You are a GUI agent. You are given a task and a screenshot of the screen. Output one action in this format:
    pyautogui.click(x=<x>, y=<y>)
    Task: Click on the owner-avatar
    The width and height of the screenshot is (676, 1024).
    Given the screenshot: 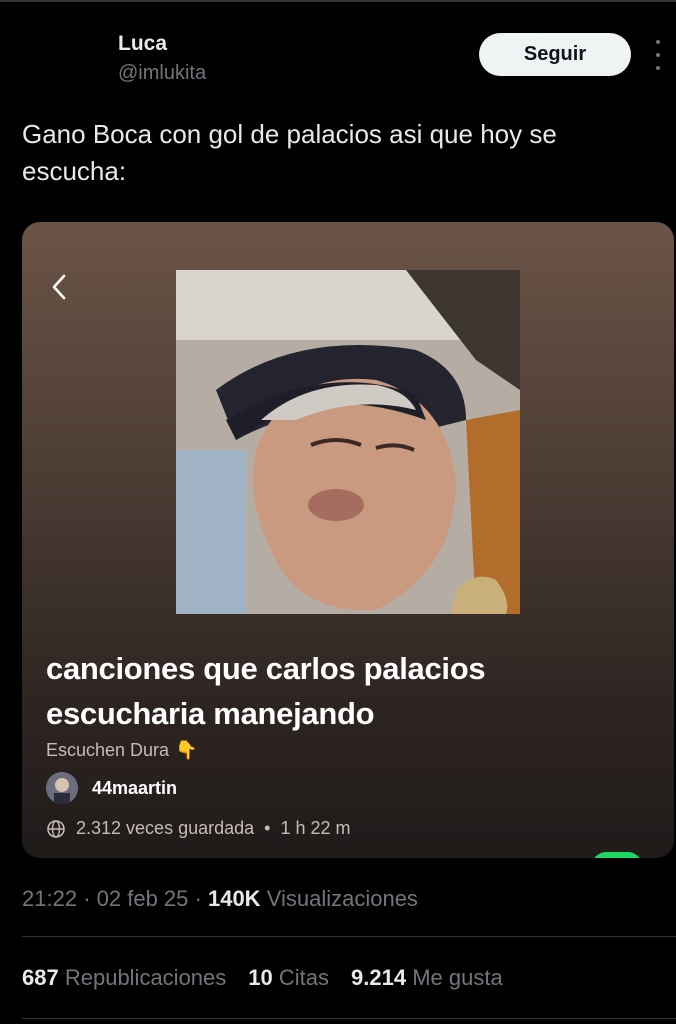 What is the action you would take?
    pyautogui.click(x=62, y=788)
    